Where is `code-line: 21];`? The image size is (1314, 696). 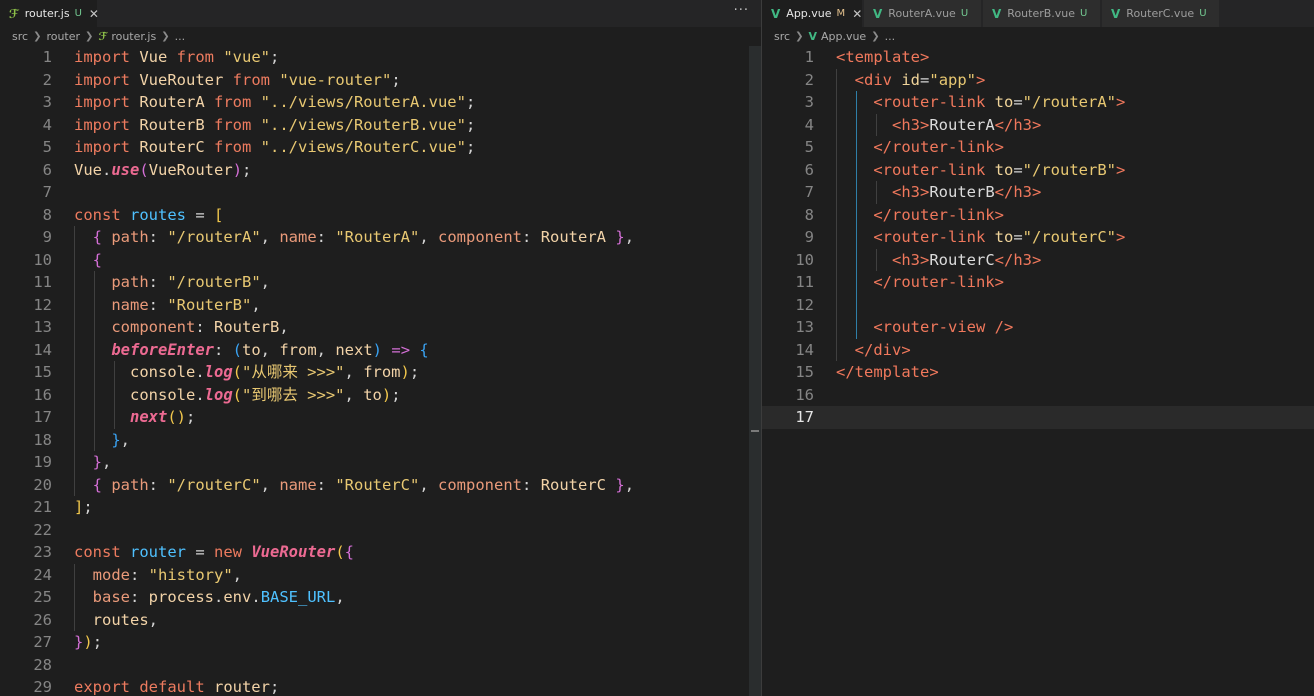 code-line: 21]; is located at coordinates (380, 507).